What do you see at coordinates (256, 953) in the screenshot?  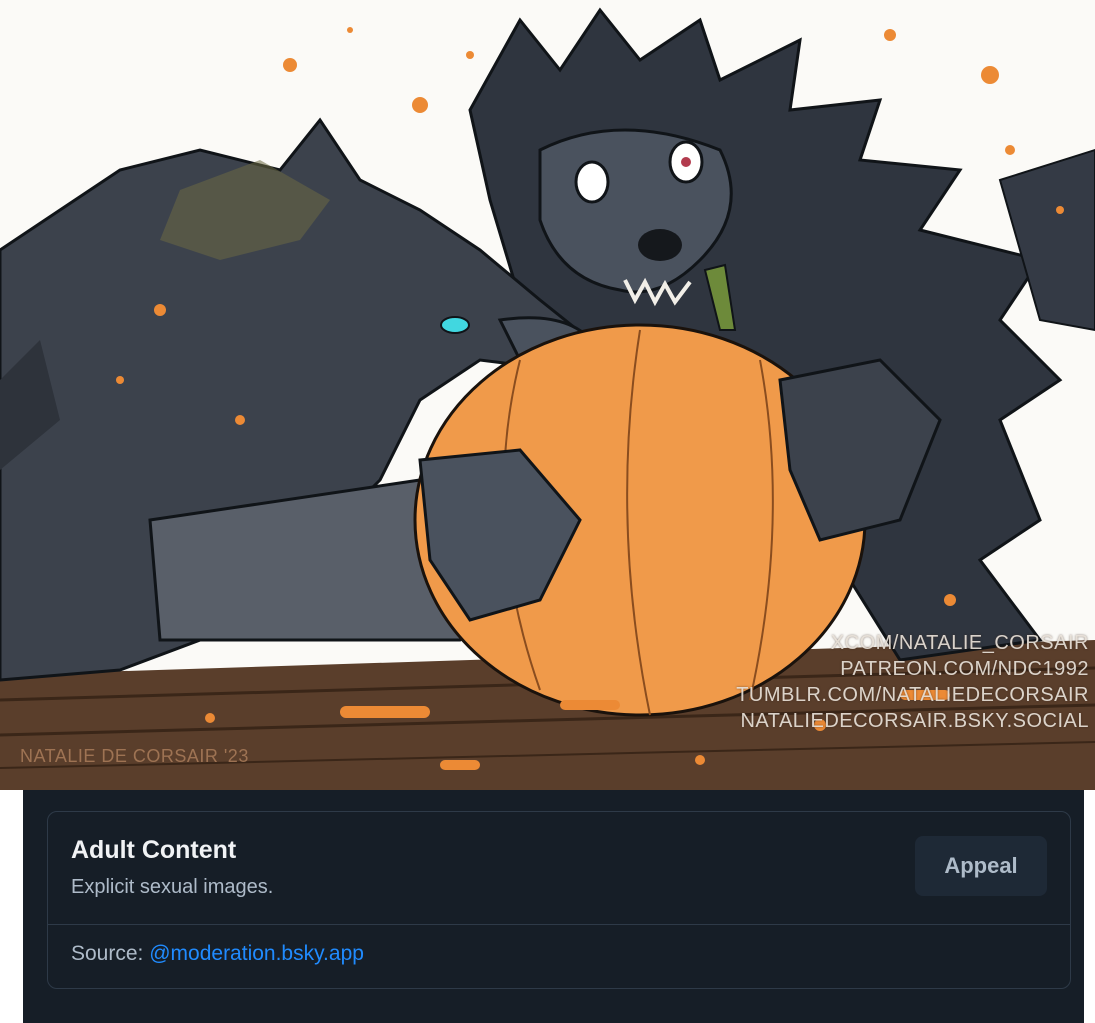 I see `source-link: @moderation.bsky.app` at bounding box center [256, 953].